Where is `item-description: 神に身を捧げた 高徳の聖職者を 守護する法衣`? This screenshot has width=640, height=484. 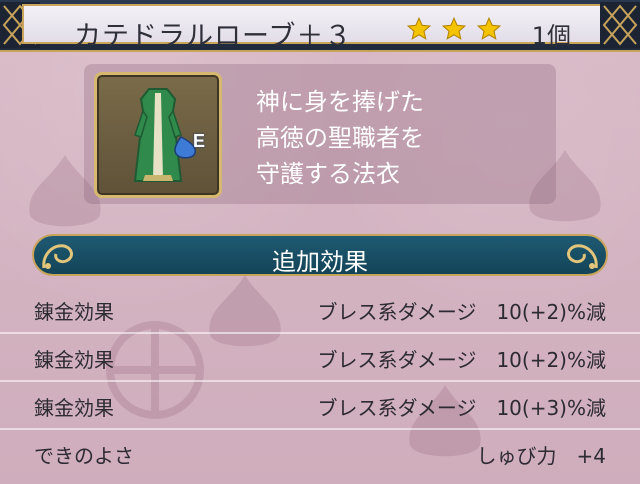
item-description: 神に身を捧げた 高徳の聖職者を 守護する法衣 is located at coordinates (396, 138).